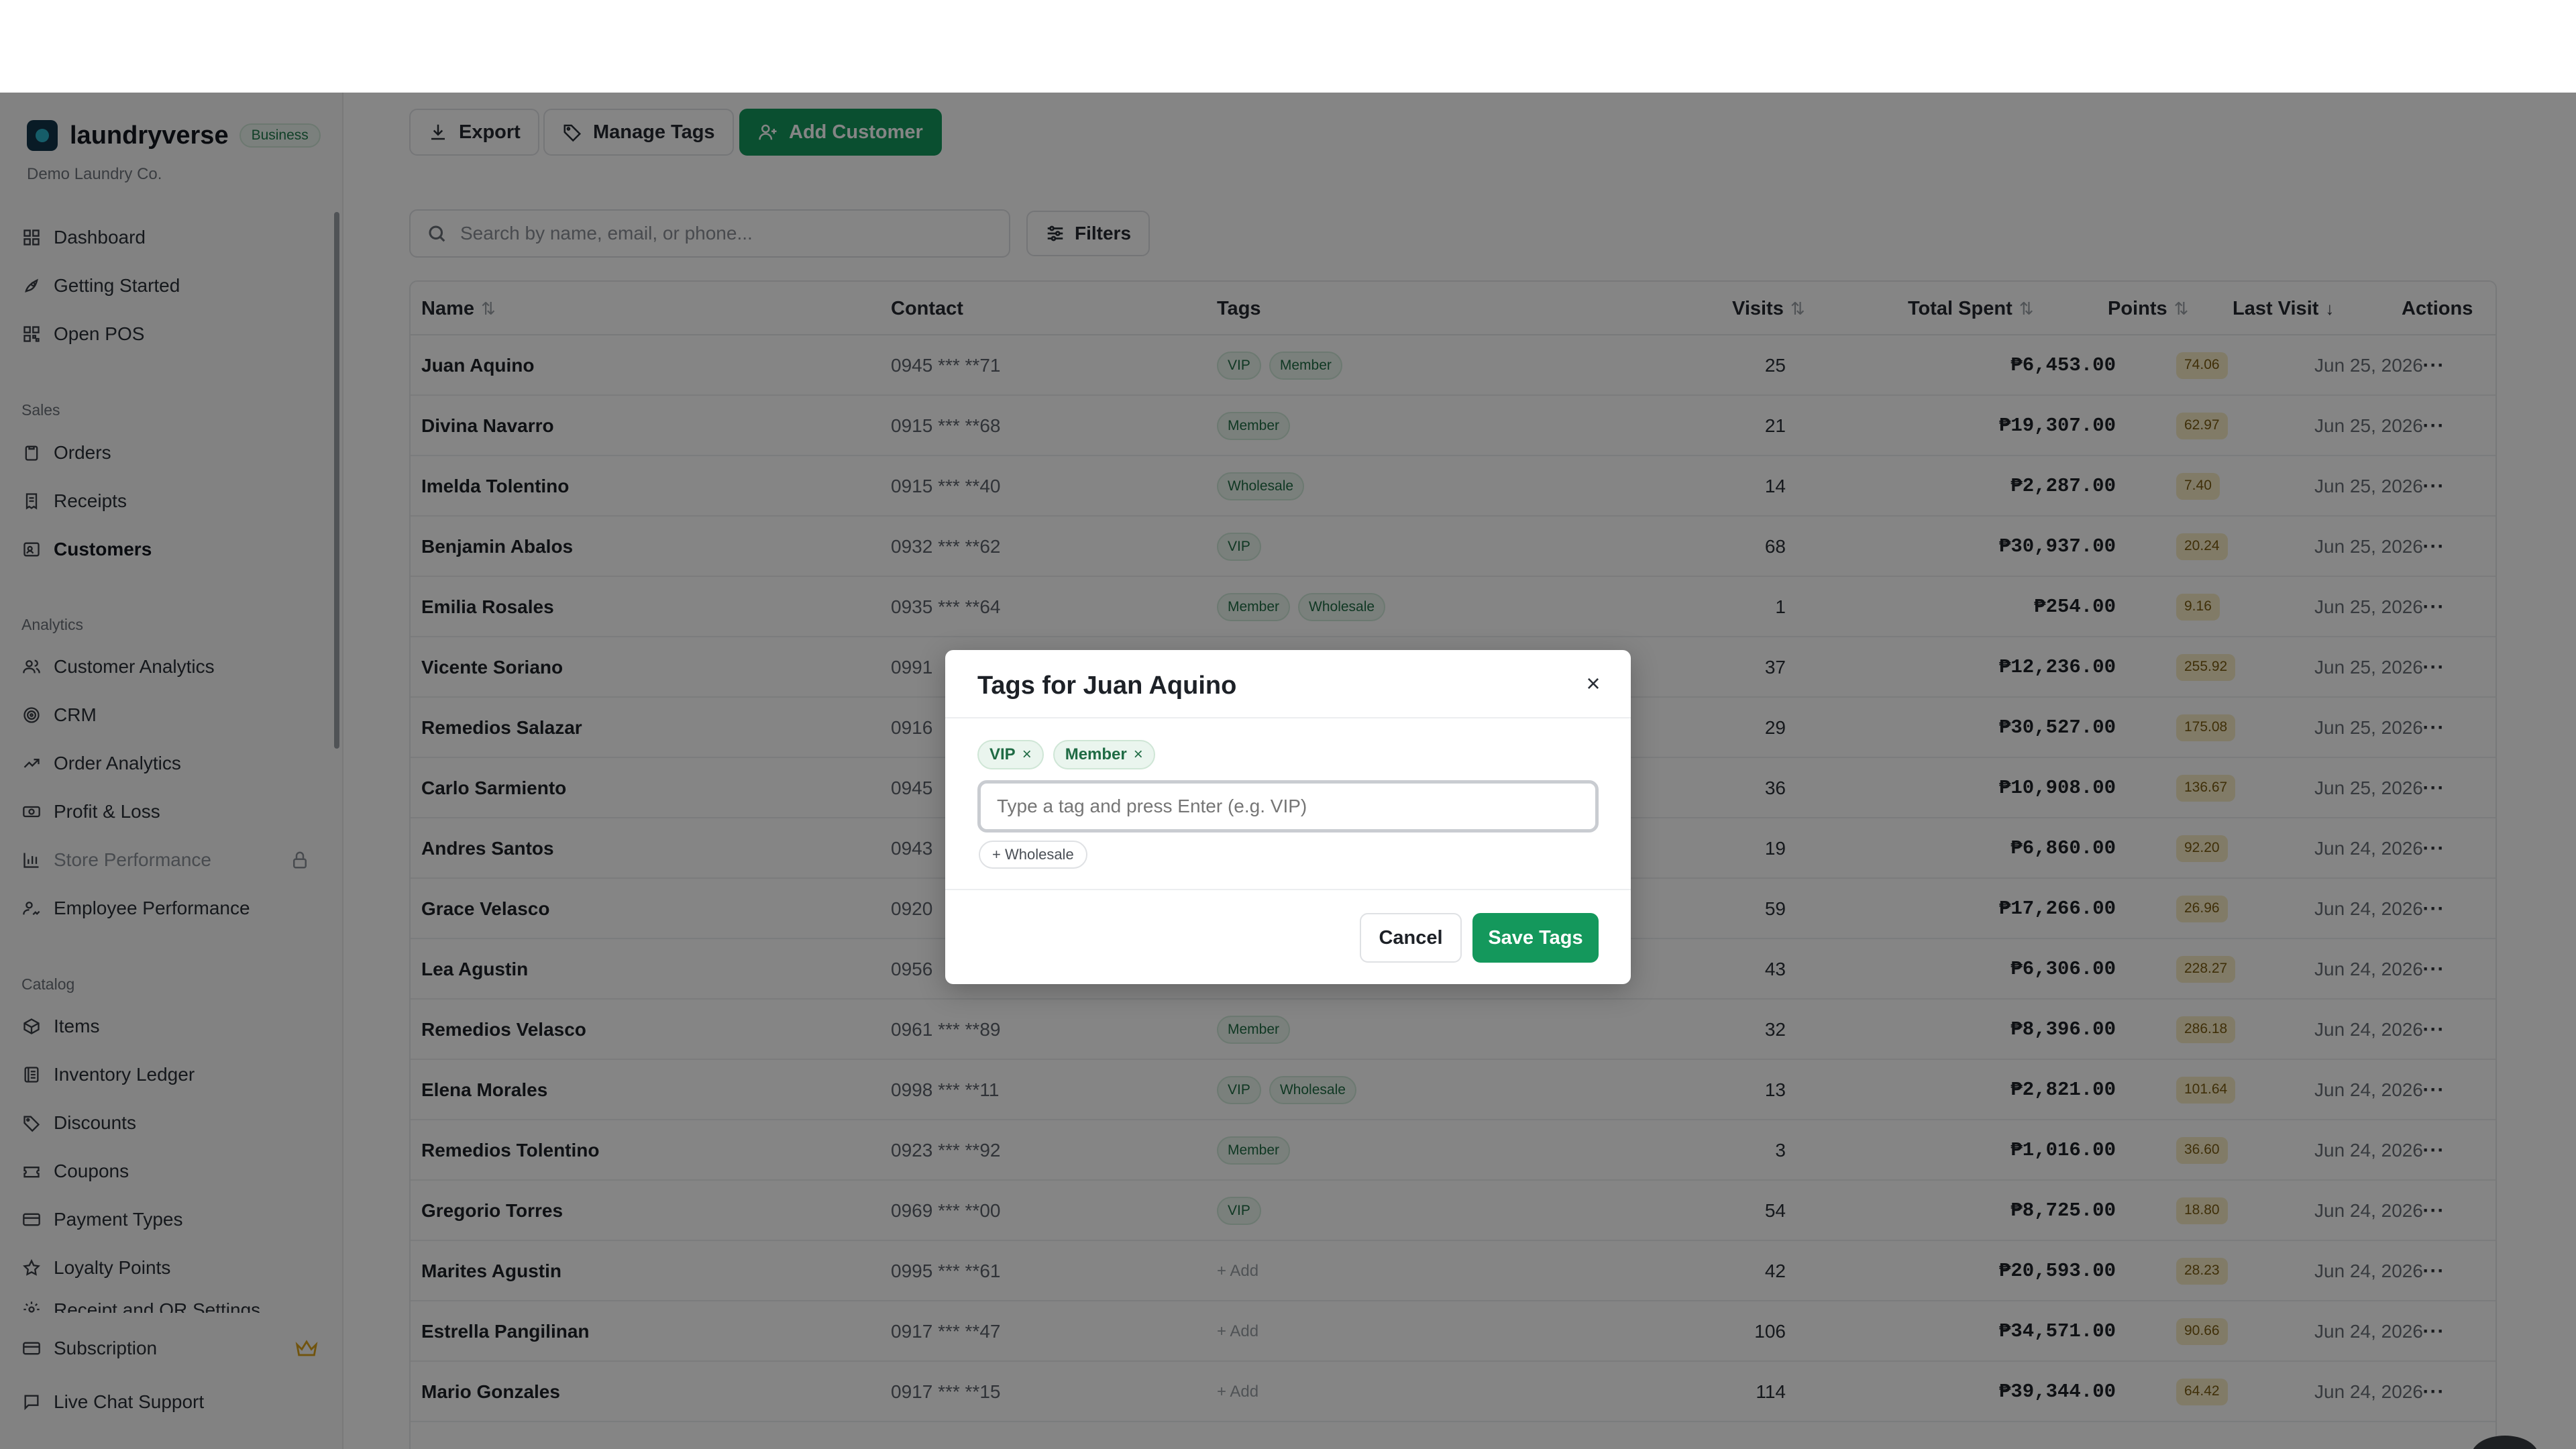  I want to click on top-bar, so click(1288, 46).